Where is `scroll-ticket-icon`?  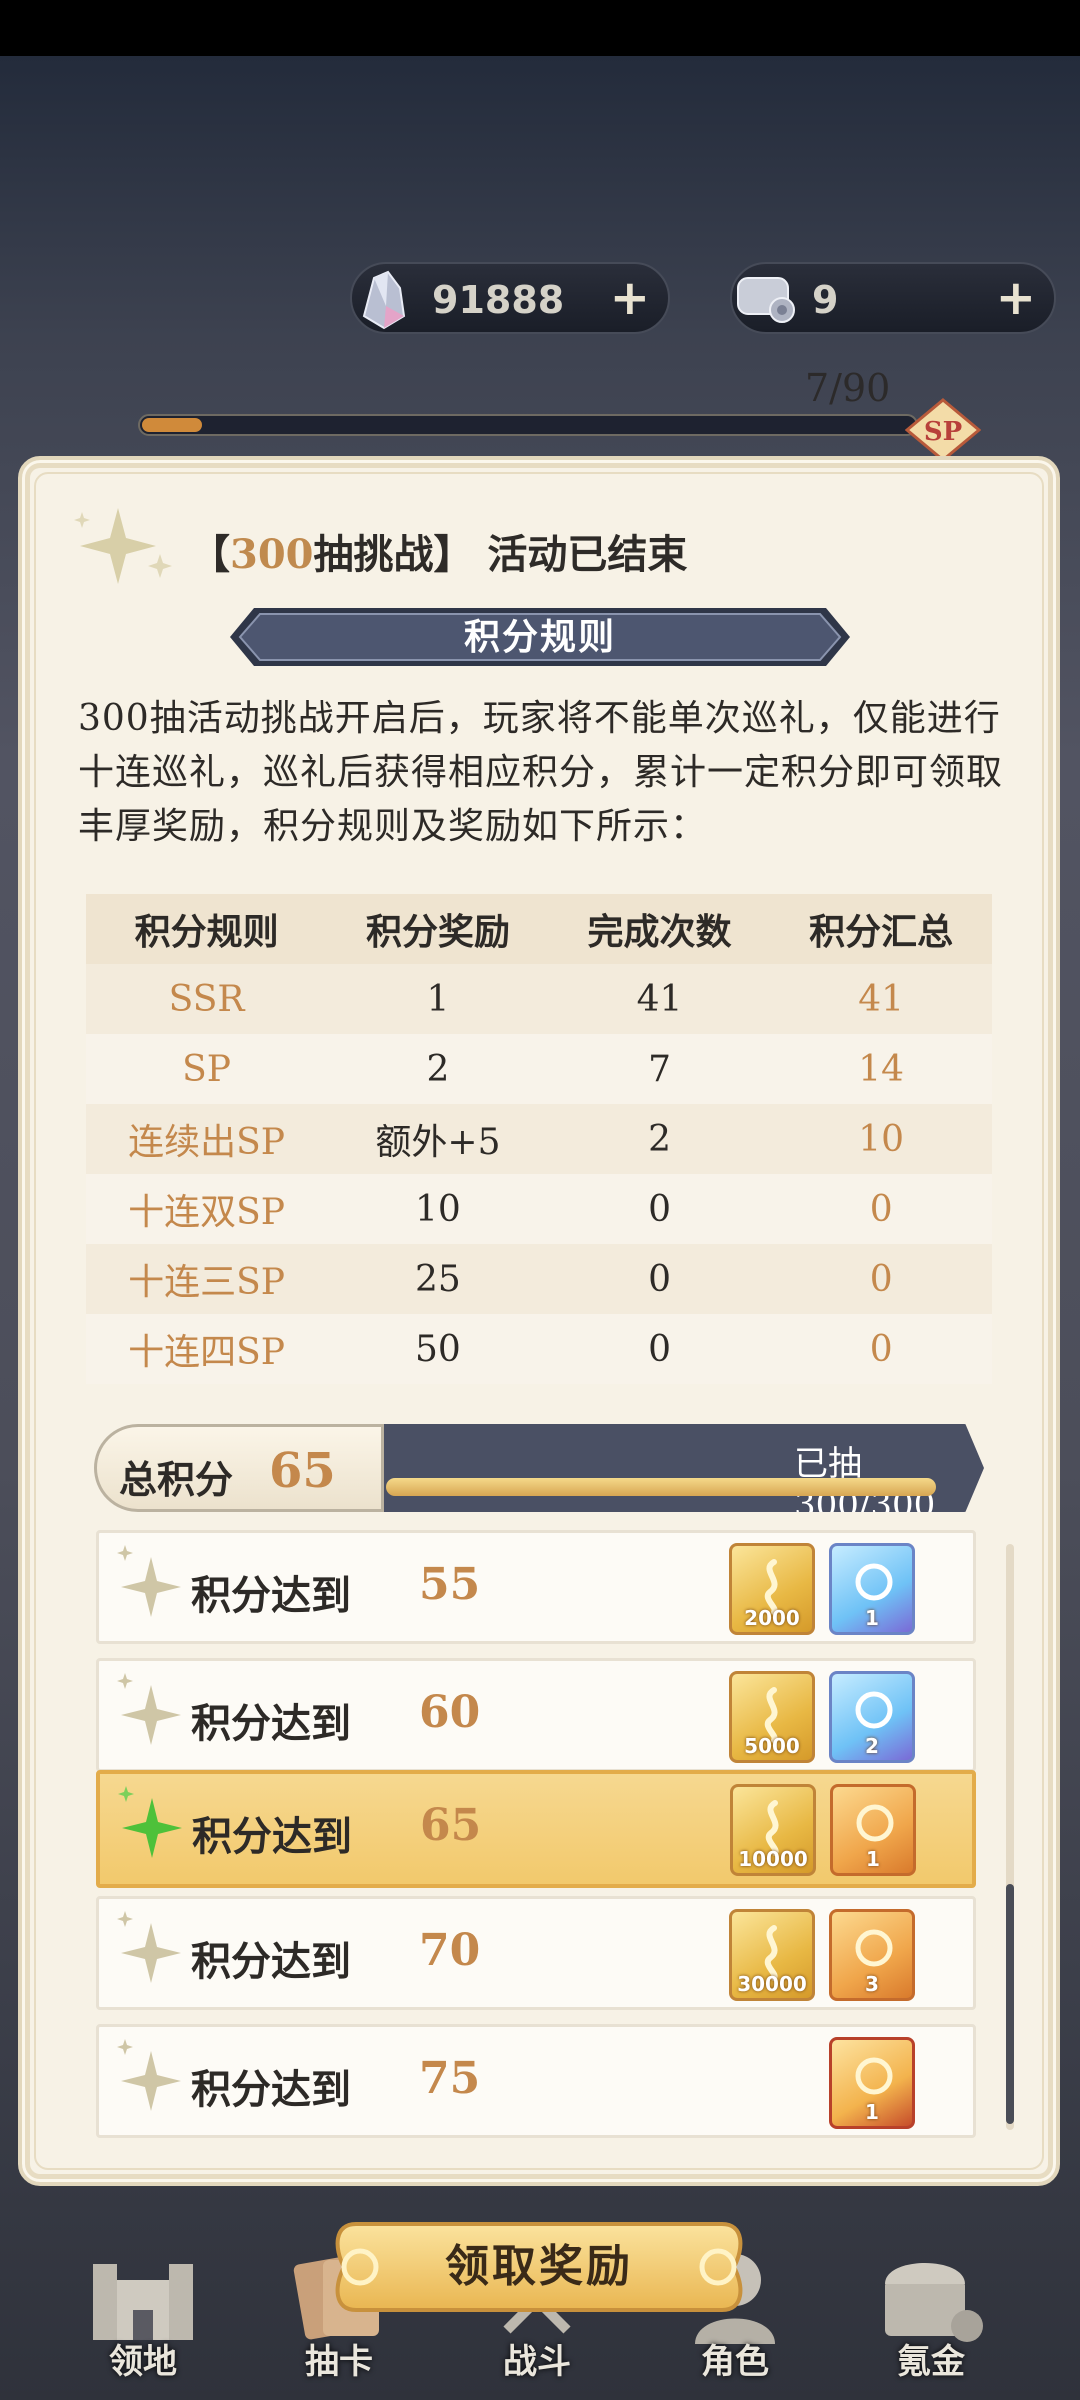
scroll-ticket-icon is located at coordinates (766, 300).